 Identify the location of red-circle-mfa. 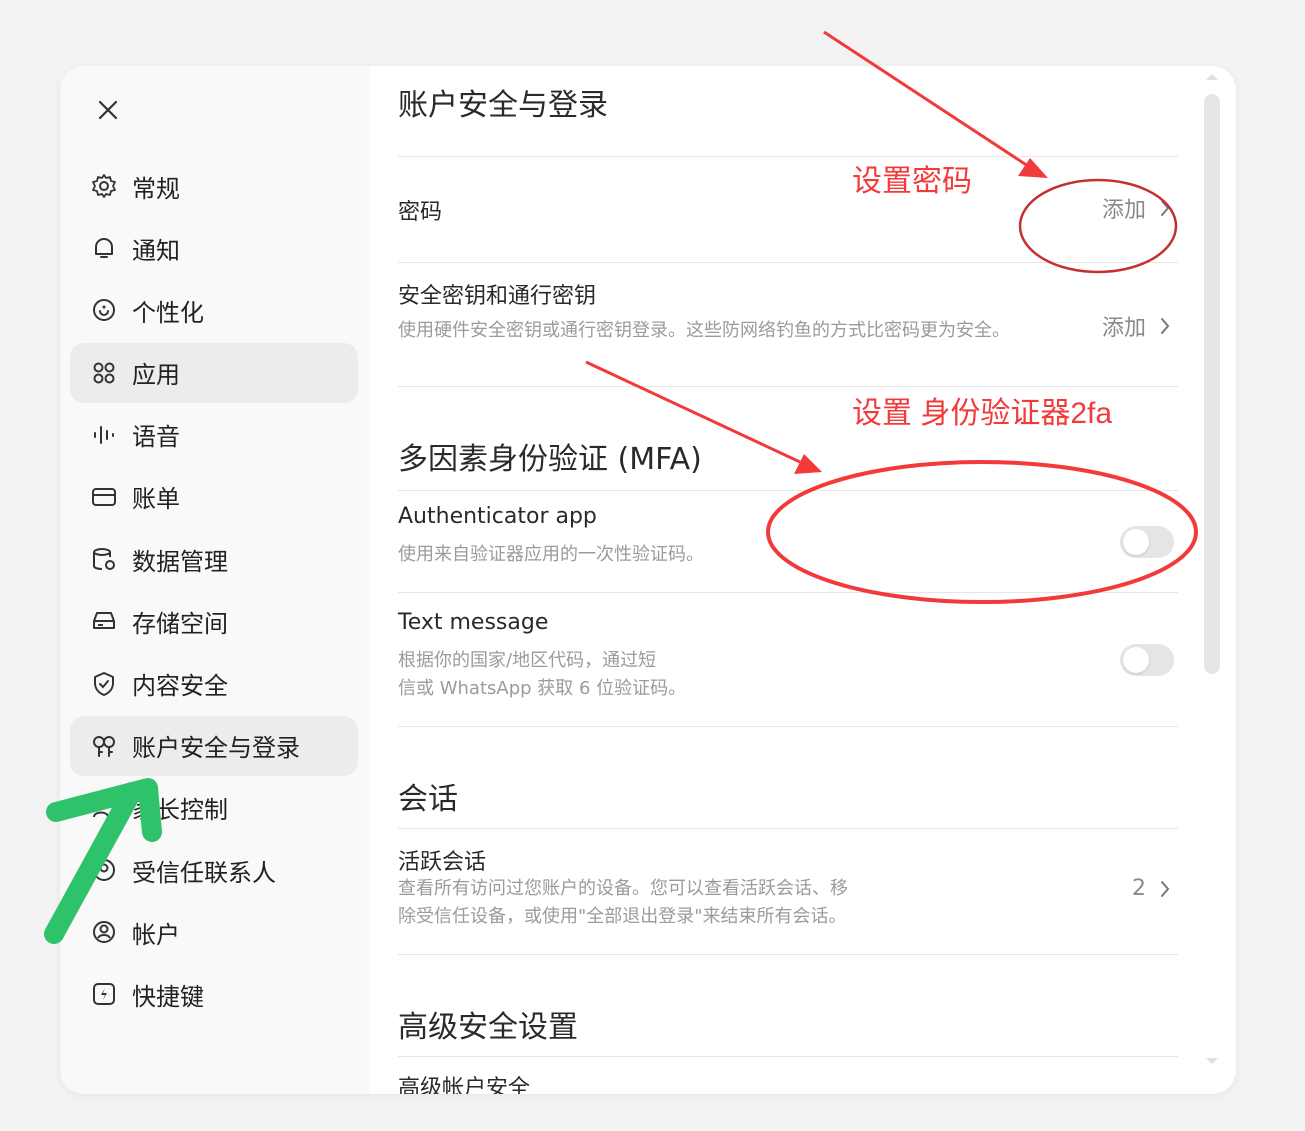
(982, 532).